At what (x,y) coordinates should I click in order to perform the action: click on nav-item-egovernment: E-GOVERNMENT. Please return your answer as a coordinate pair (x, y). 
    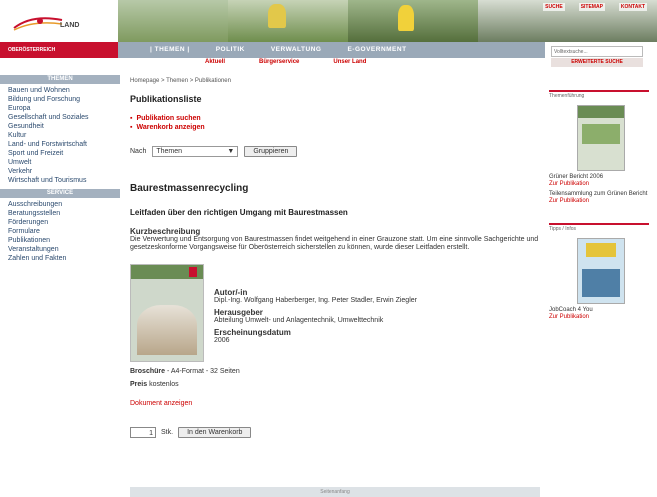
    Looking at the image, I should click on (376, 50).